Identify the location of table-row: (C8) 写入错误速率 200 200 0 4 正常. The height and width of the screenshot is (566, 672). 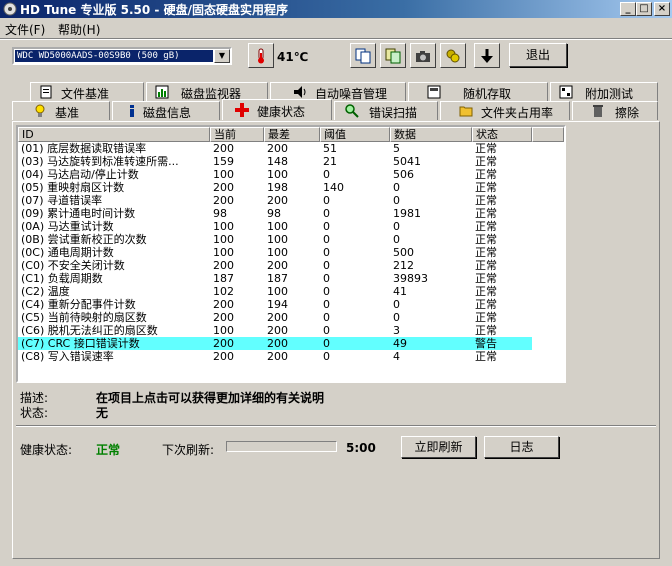
(291, 356).